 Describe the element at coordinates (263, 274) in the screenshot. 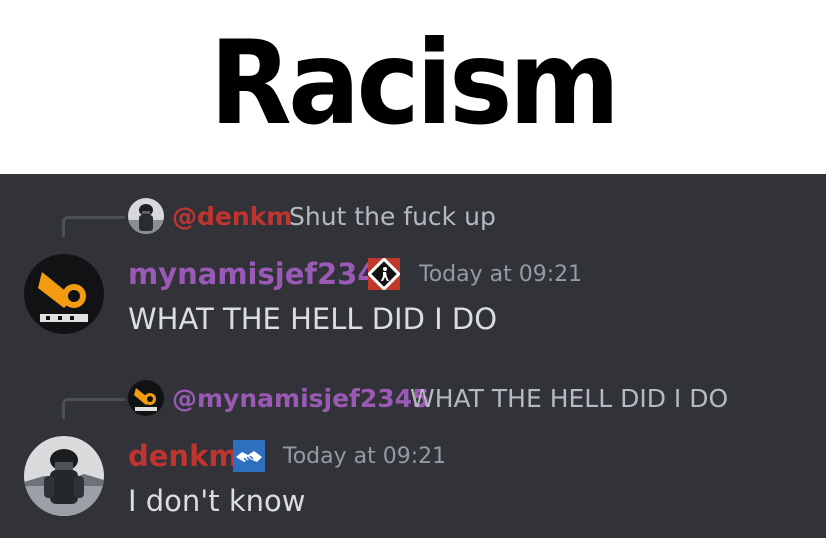

I see `username: mynamisjef2345` at that location.